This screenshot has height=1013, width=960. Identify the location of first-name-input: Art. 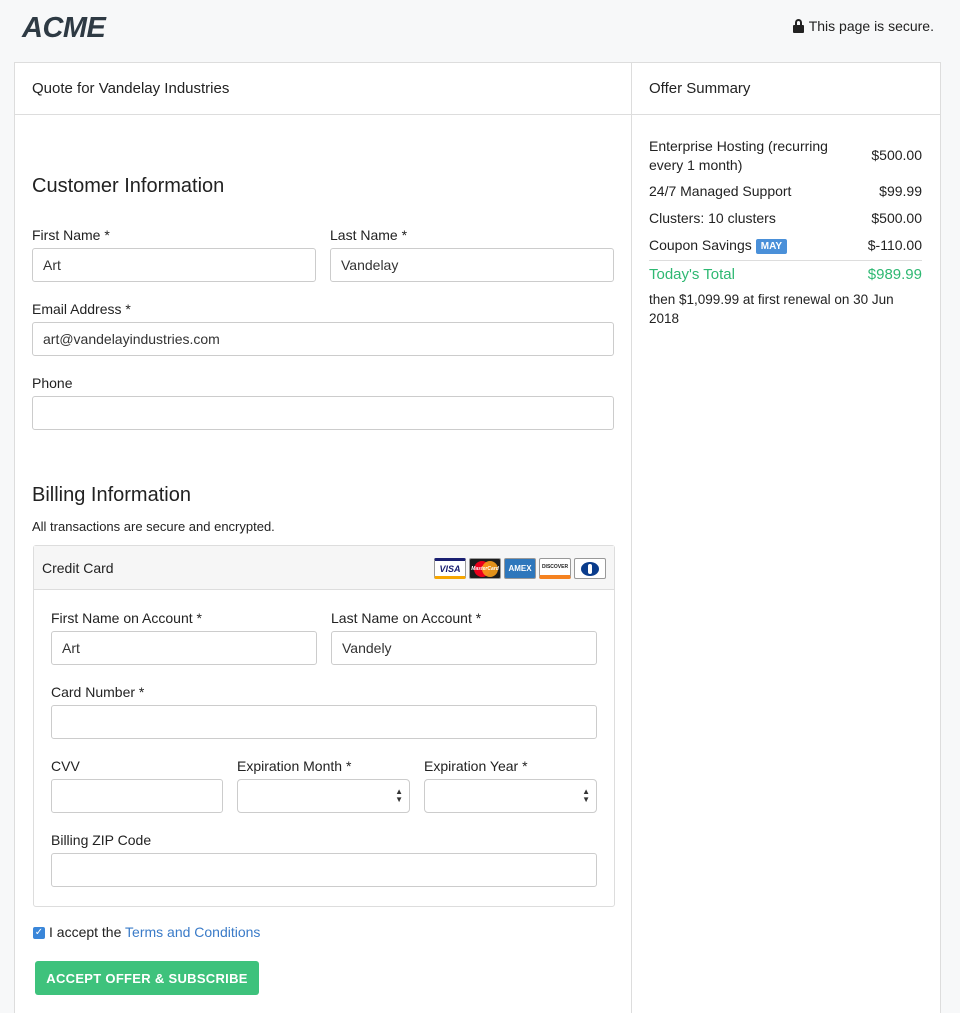
(174, 265).